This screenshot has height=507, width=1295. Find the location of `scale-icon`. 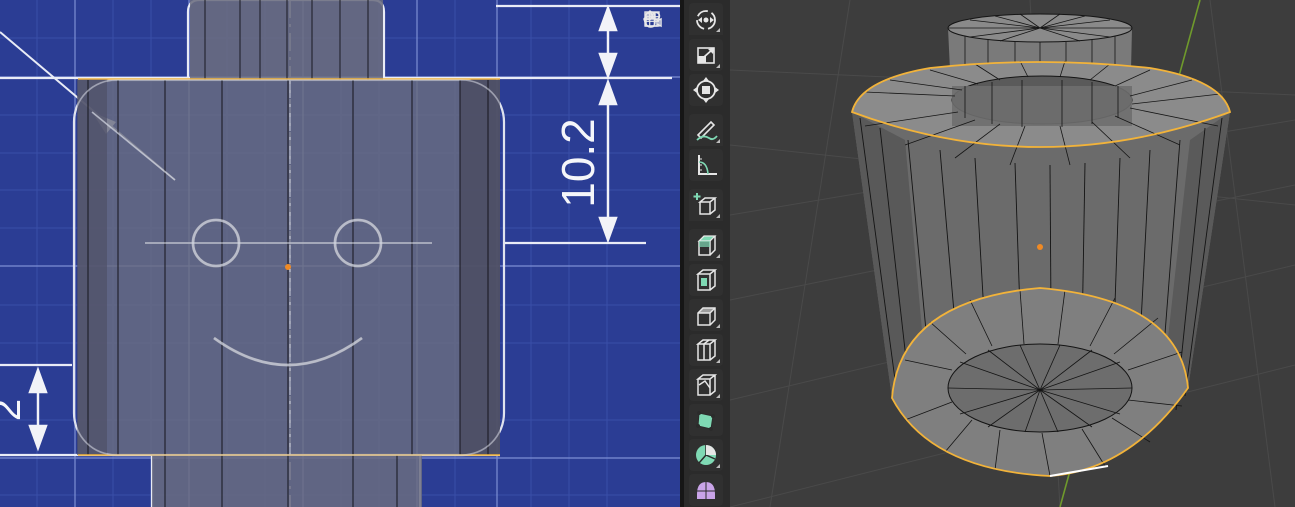

scale-icon is located at coordinates (706, 55).